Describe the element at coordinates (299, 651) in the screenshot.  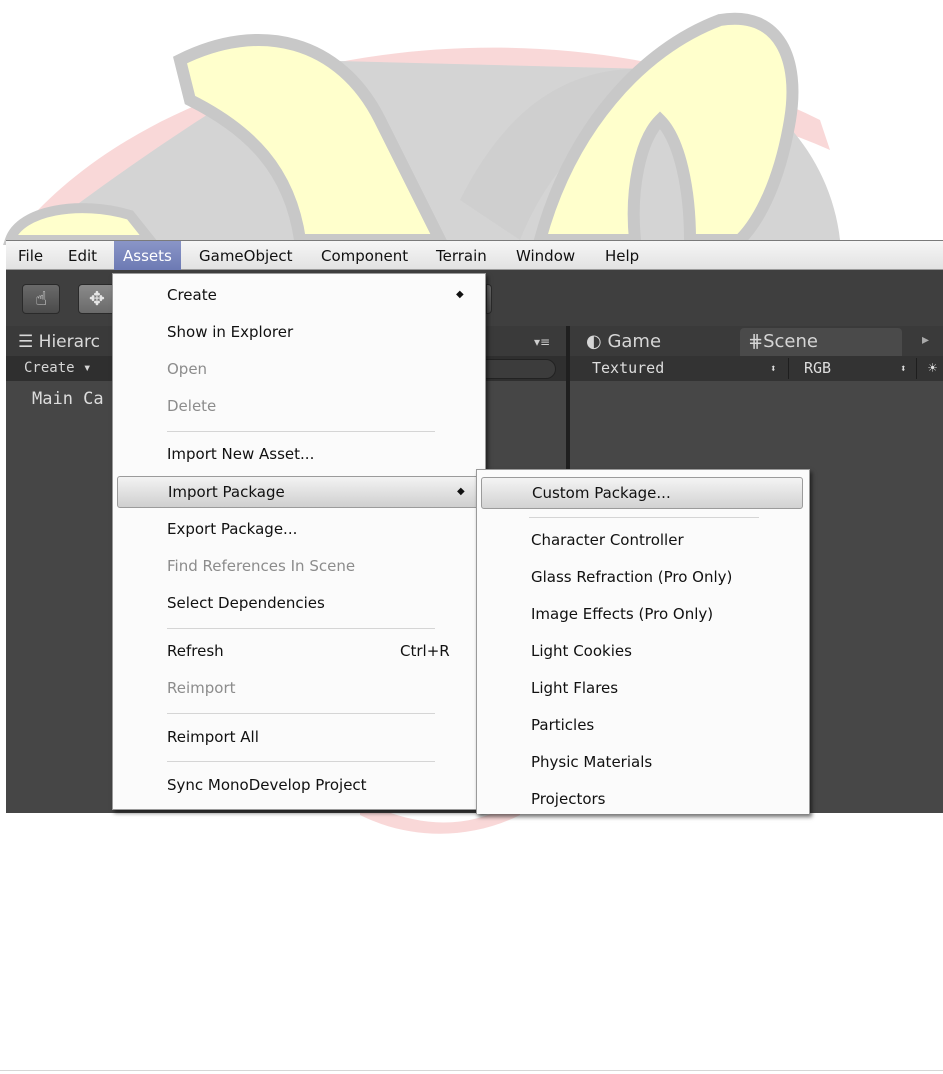
I see `menu-item-refresh: Refresh Ctrl+R` at that location.